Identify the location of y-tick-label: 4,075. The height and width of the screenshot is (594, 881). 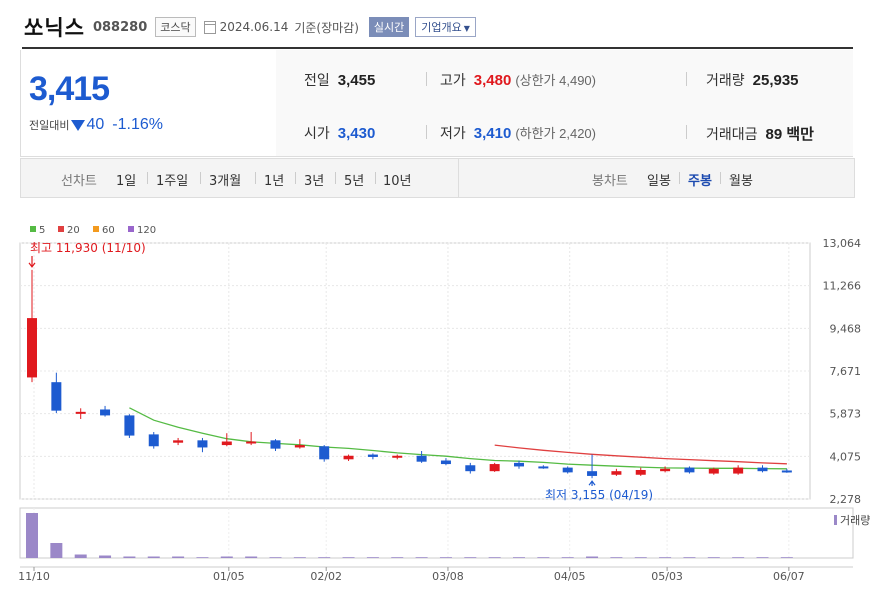
(846, 456).